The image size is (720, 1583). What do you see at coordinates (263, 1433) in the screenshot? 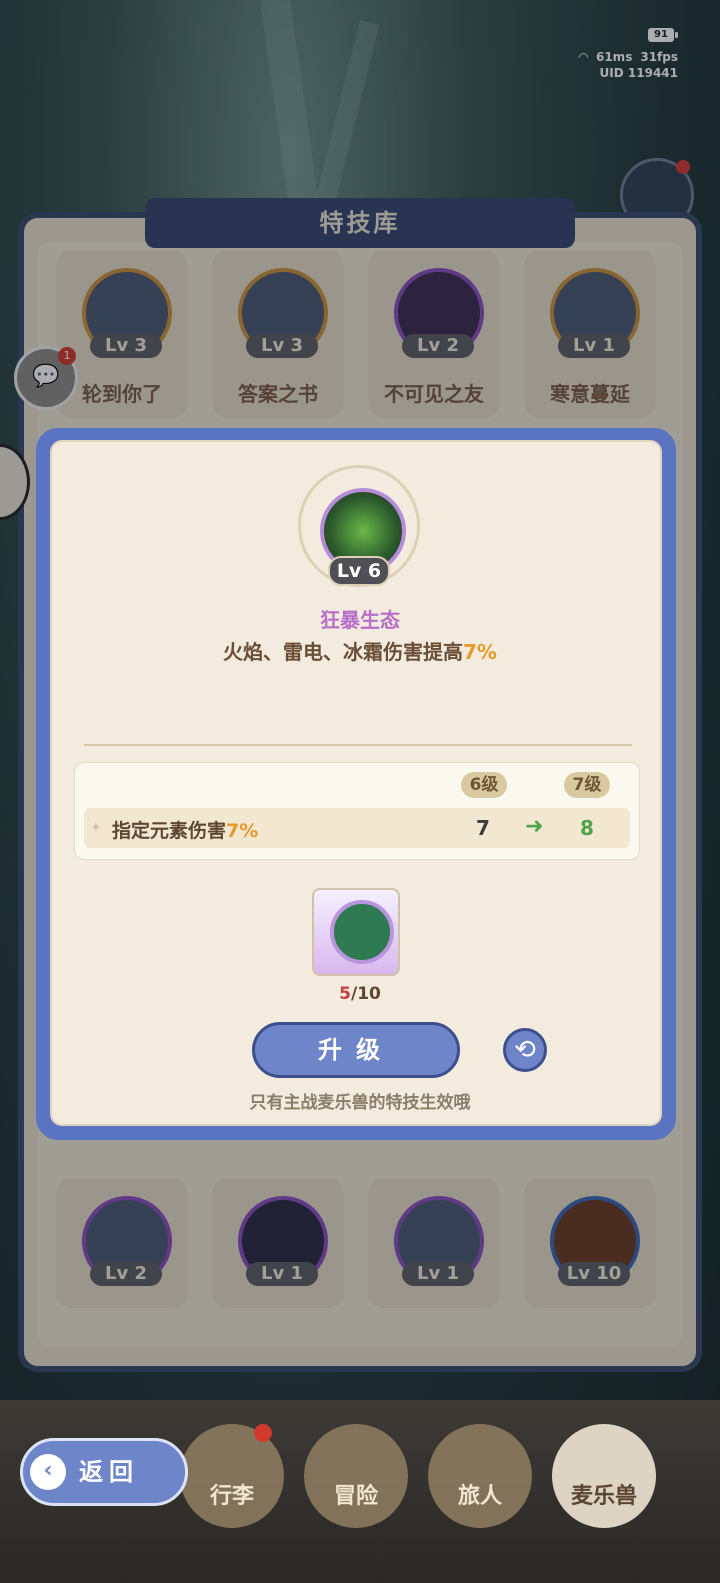
I see `notification-dot` at bounding box center [263, 1433].